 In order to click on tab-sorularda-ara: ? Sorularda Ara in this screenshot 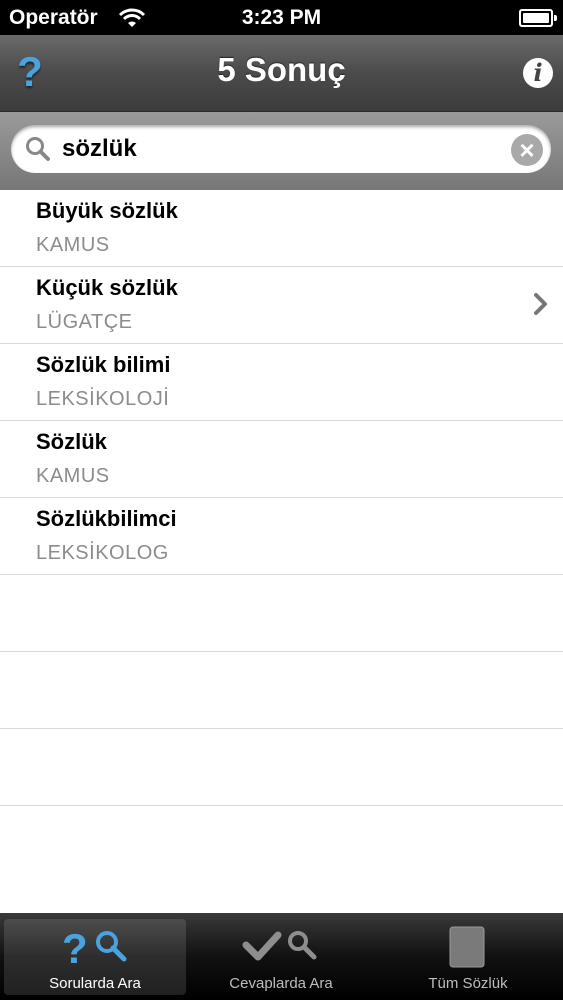, I will do `click(95, 957)`.